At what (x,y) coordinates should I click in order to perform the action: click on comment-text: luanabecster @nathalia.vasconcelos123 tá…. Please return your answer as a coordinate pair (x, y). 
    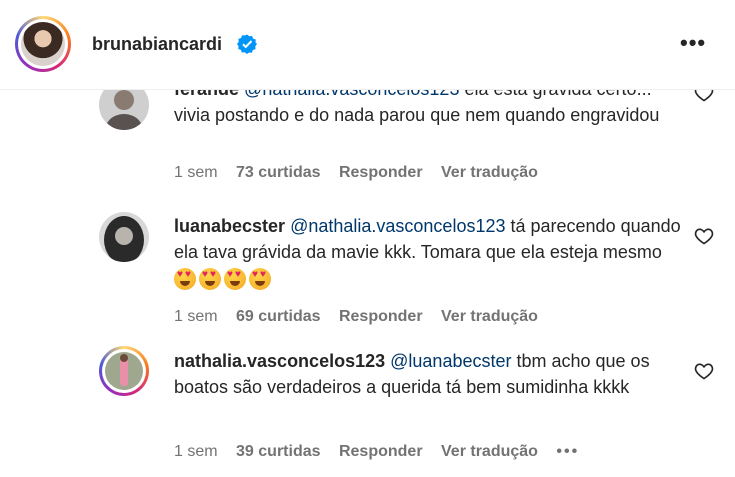
    Looking at the image, I should click on (429, 252).